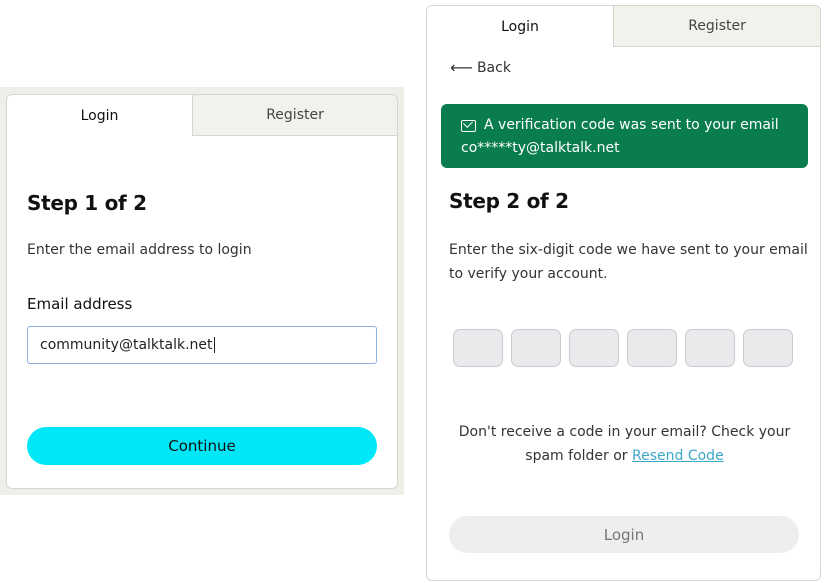 The width and height of the screenshot is (826, 583). What do you see at coordinates (540, 148) in the screenshot?
I see `alert-masked-email: co*****ty@talktalk.net` at bounding box center [540, 148].